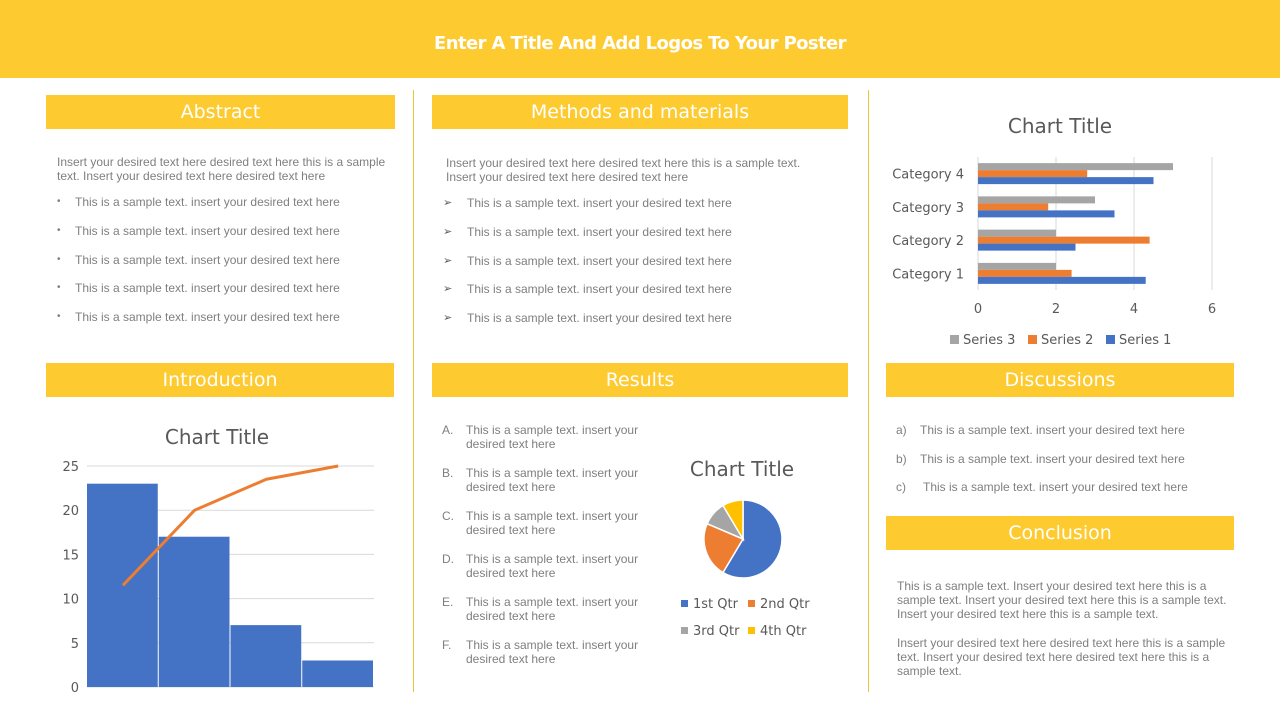  What do you see at coordinates (783, 631) in the screenshot?
I see `legend-label: 4th Qtr` at bounding box center [783, 631].